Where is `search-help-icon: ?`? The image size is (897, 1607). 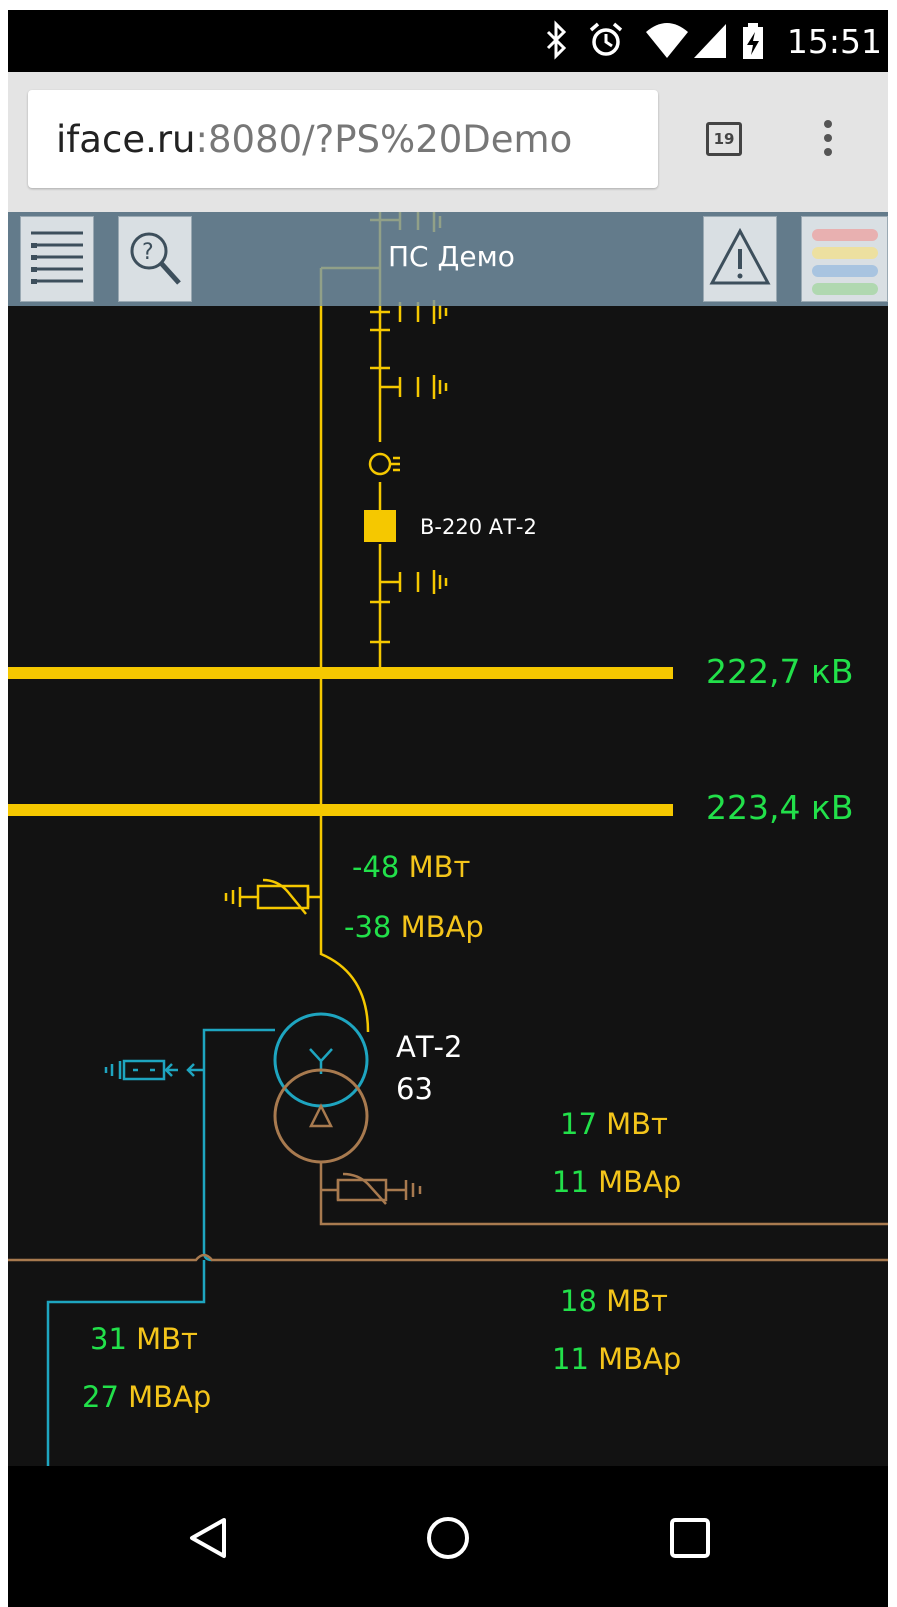 search-help-icon: ? is located at coordinates (155, 258).